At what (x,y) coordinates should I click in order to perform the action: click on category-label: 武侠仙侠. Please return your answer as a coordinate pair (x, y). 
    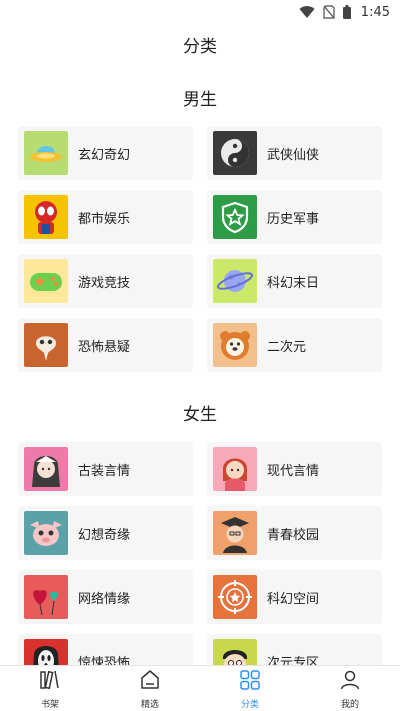
    Looking at the image, I should click on (293, 155).